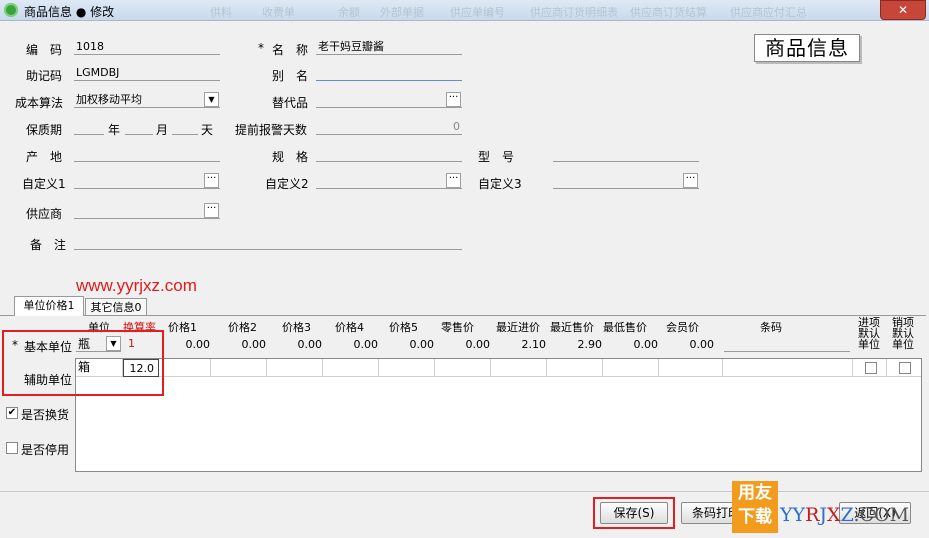 The width and height of the screenshot is (929, 538). I want to click on custom3-lookup-button: ···, so click(690, 180).